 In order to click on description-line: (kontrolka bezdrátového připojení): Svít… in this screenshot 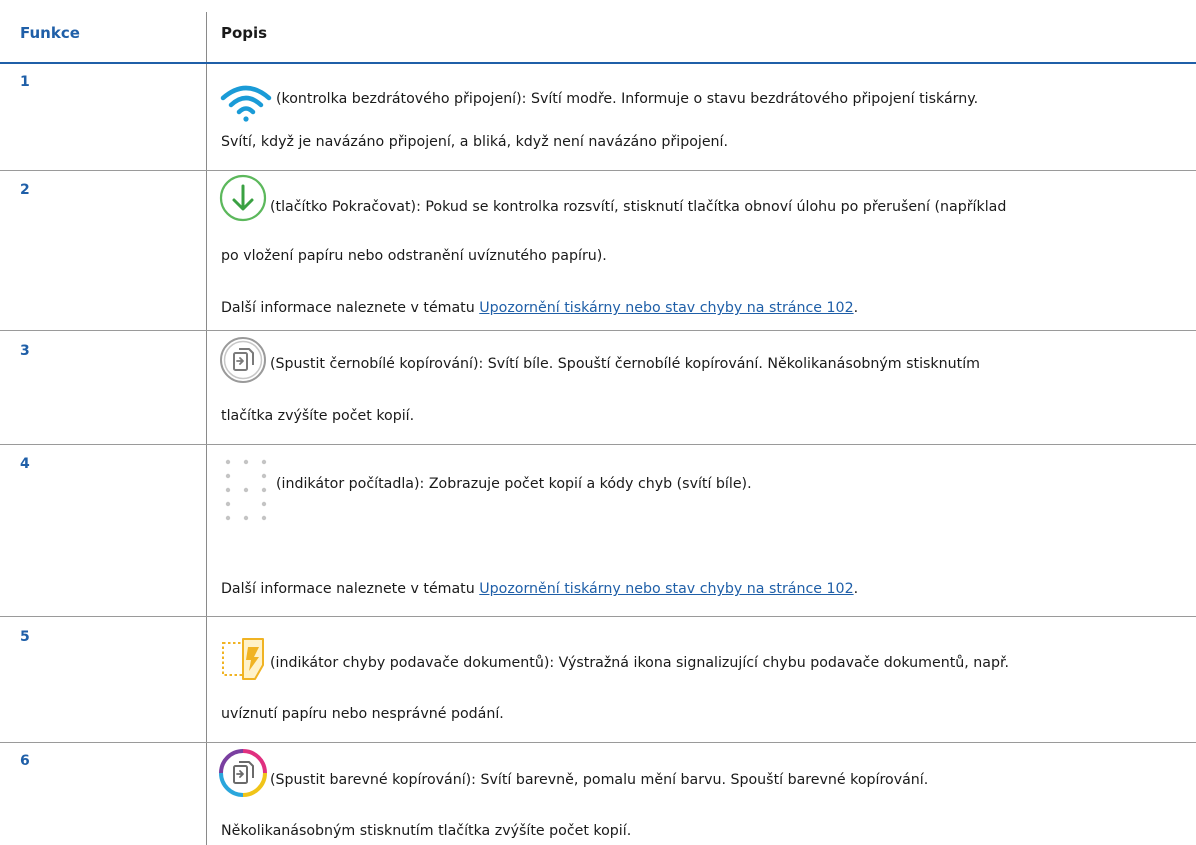, I will do `click(627, 99)`.